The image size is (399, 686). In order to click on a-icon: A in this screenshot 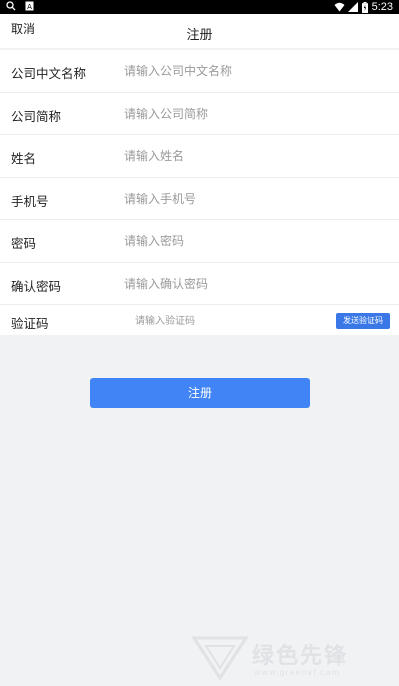, I will do `click(30, 6)`.